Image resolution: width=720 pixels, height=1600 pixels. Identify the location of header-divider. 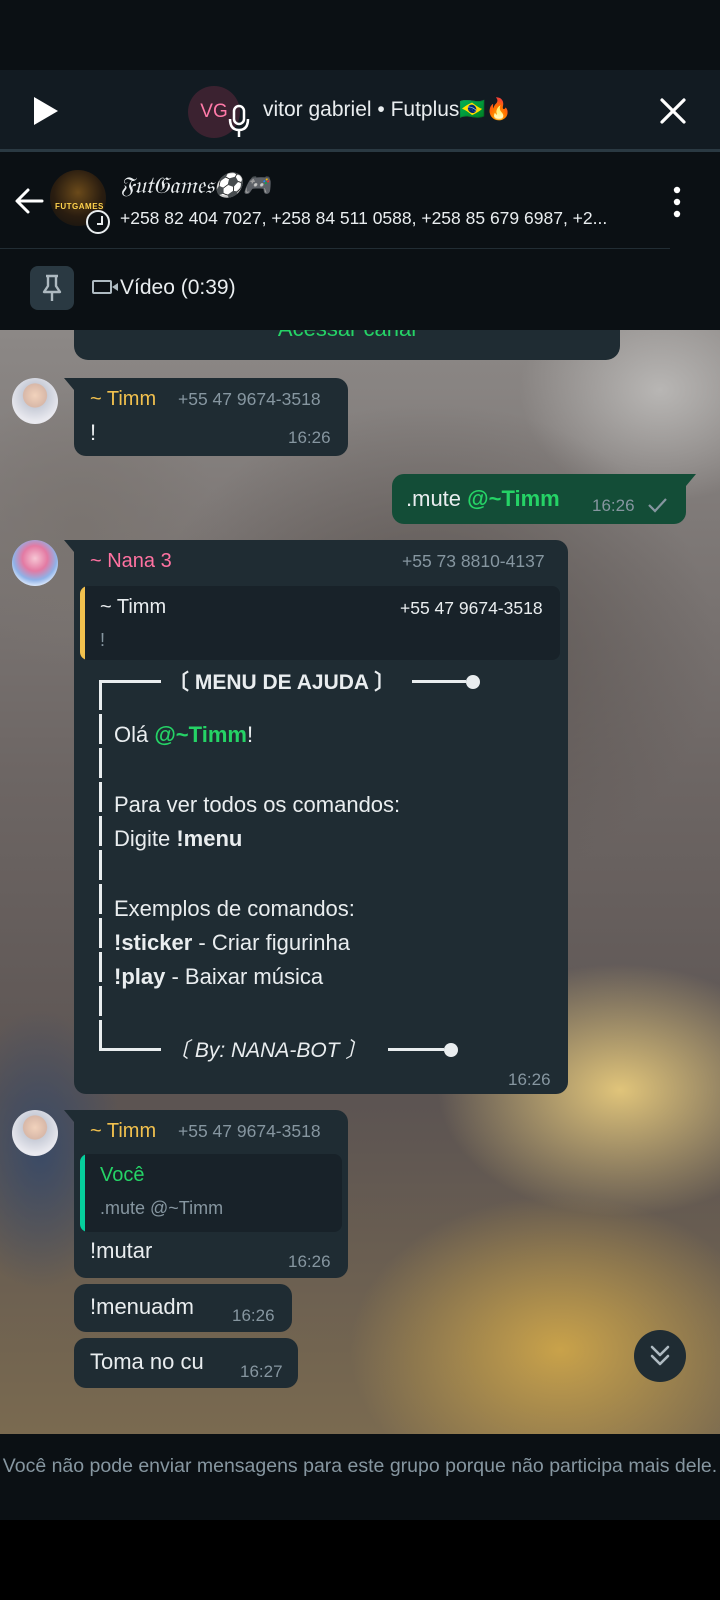
(335, 248).